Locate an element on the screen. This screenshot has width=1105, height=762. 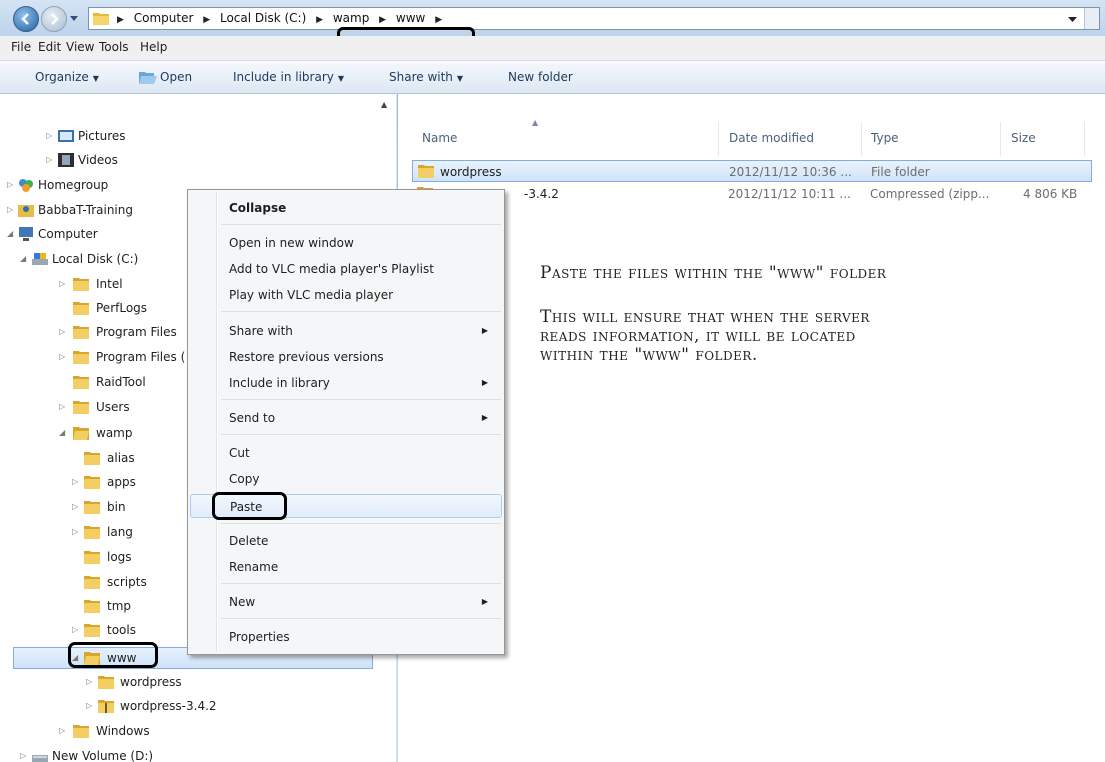
tree-label: alias is located at coordinates (121, 458).